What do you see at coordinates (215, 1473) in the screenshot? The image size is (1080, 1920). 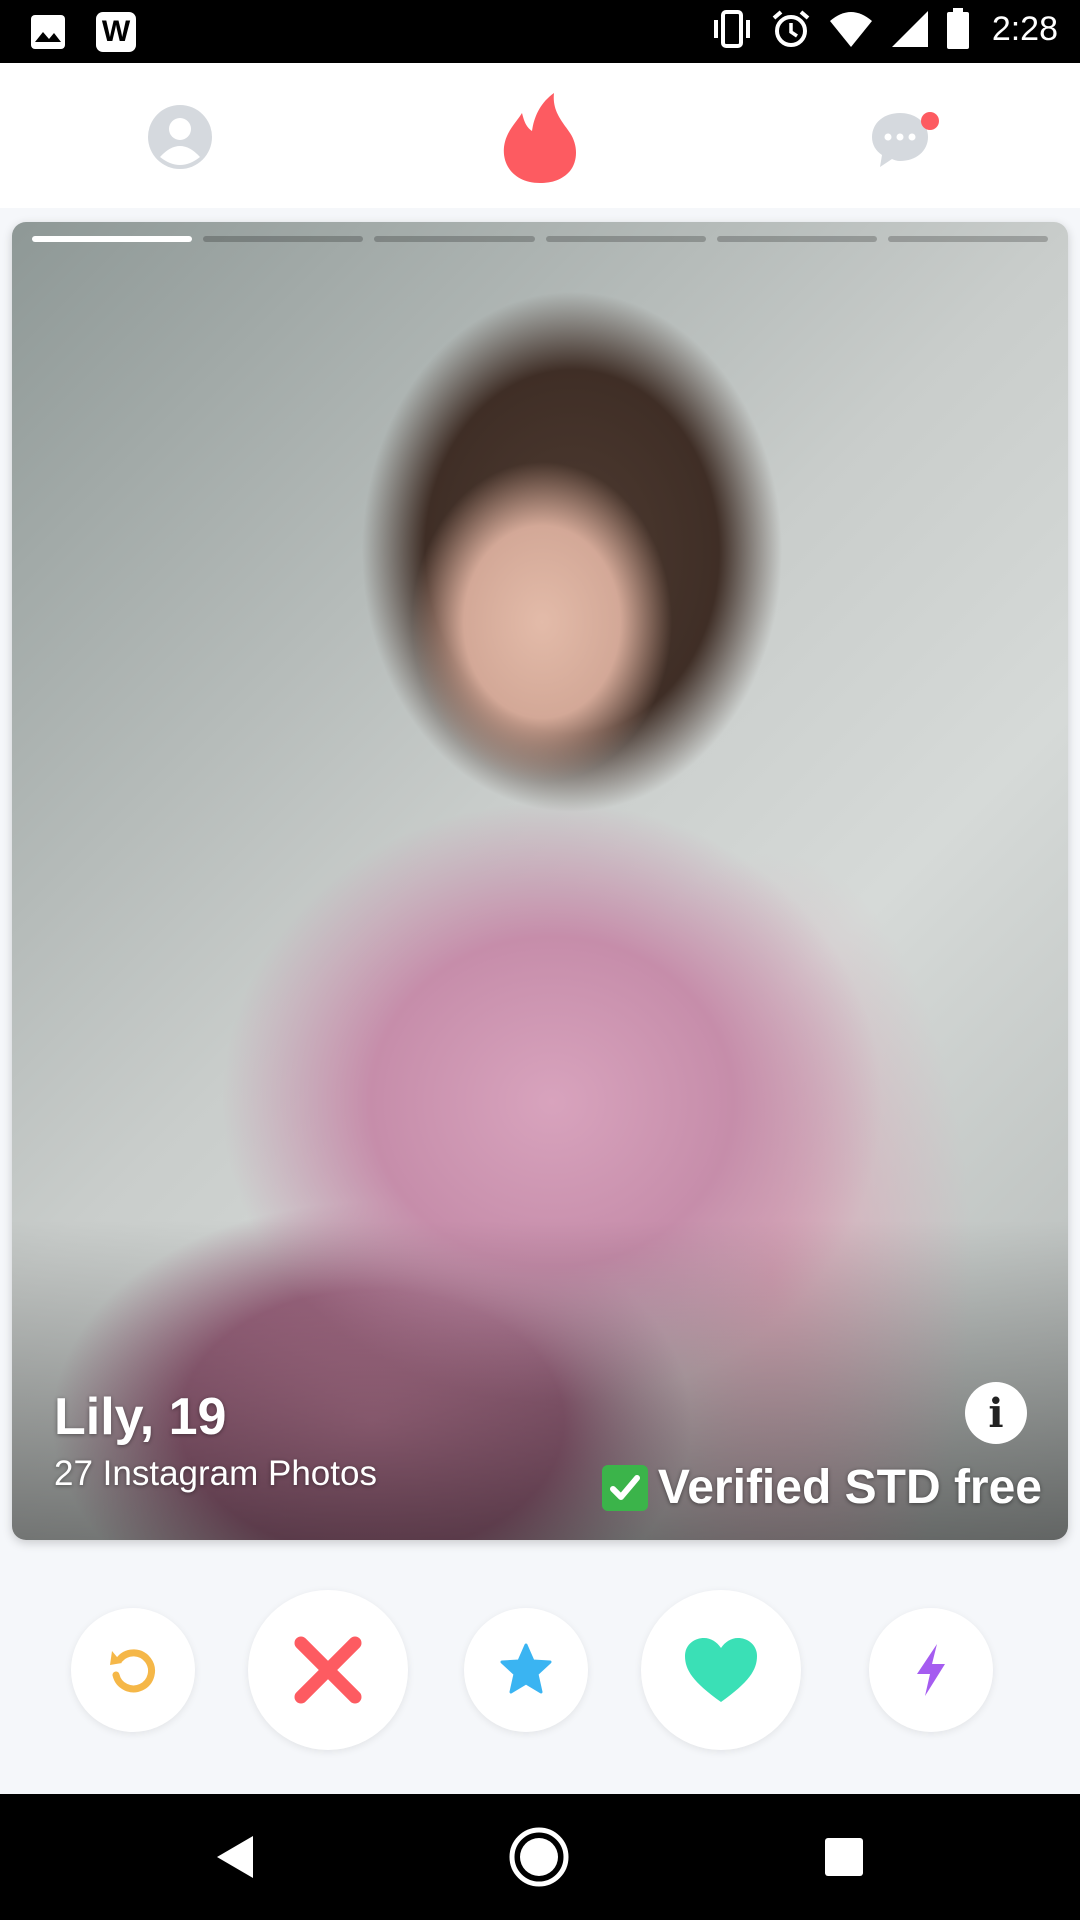 I see `instagram-photos-count: 27 Instagram Photos` at bounding box center [215, 1473].